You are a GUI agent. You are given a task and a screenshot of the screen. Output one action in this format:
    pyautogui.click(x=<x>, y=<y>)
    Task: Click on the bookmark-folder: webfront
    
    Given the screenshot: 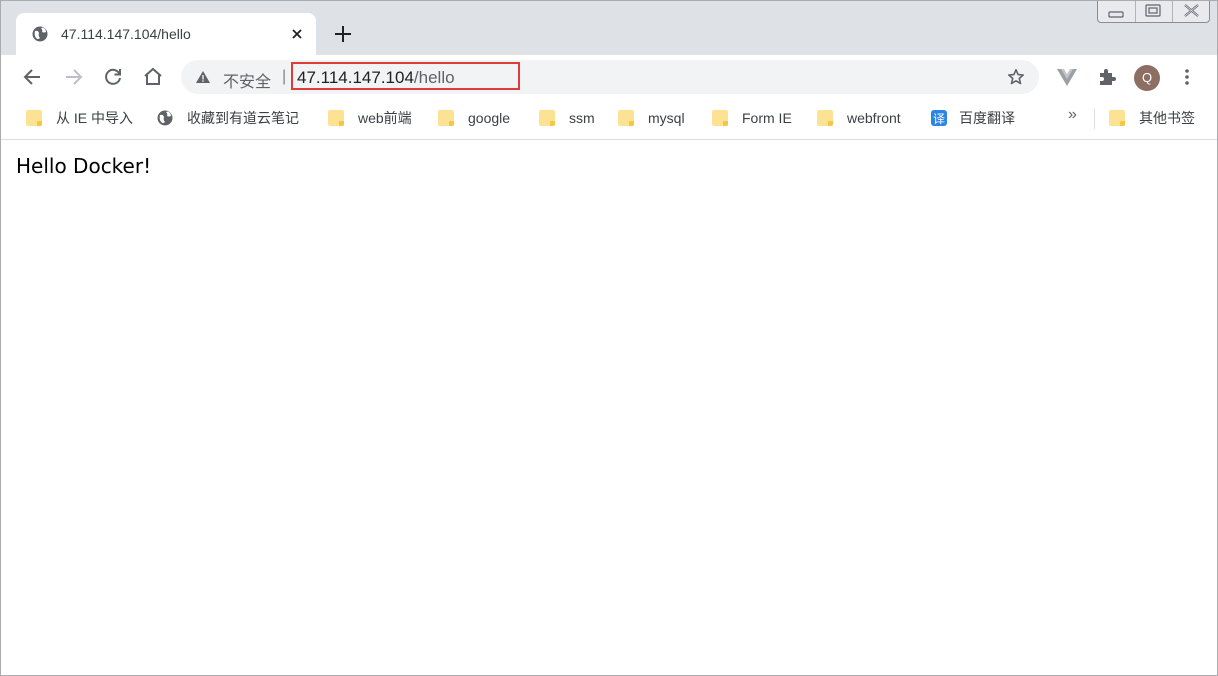 What is the action you would take?
    pyautogui.click(x=859, y=118)
    